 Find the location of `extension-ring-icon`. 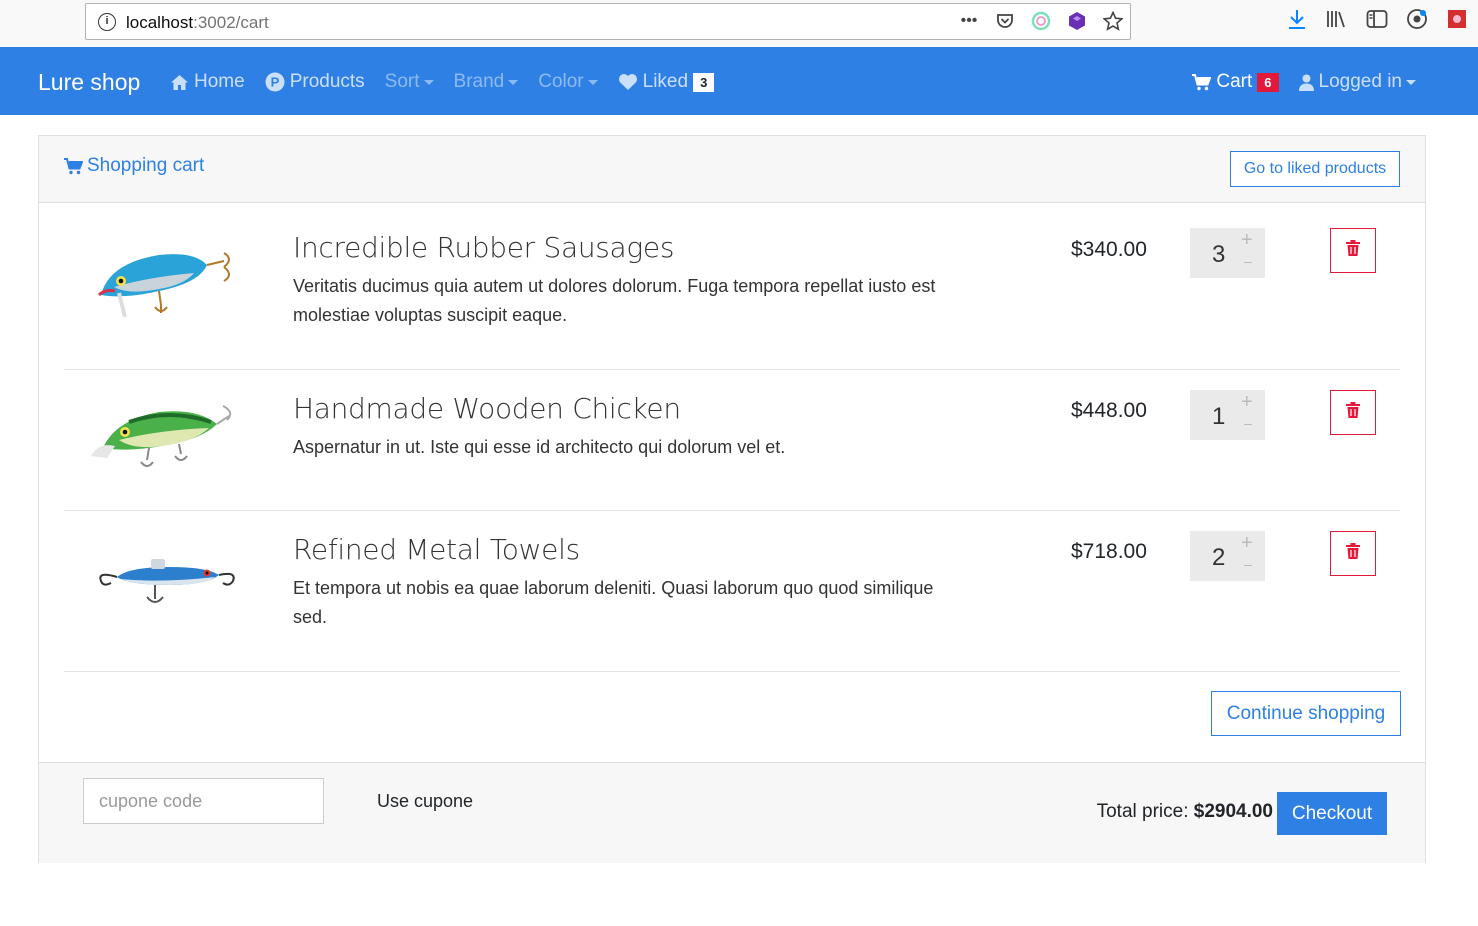

extension-ring-icon is located at coordinates (1041, 21).